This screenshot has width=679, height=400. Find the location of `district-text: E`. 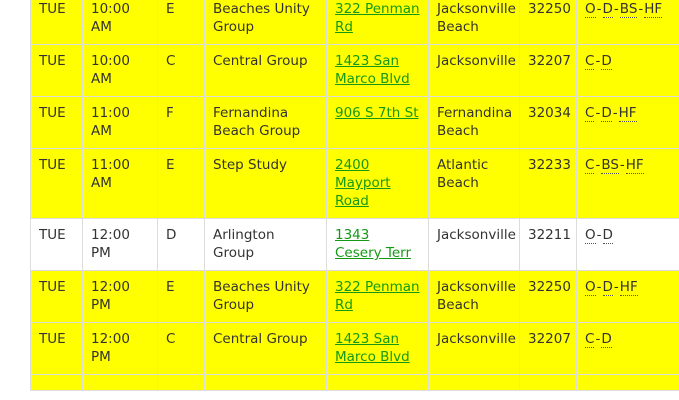

district-text: E is located at coordinates (170, 165).